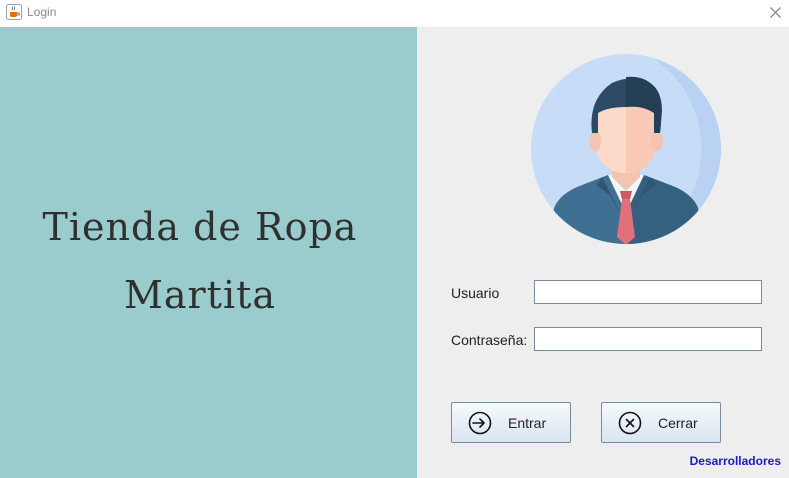 The height and width of the screenshot is (478, 789). Describe the element at coordinates (42, 12) in the screenshot. I see `window-title: Login` at that location.